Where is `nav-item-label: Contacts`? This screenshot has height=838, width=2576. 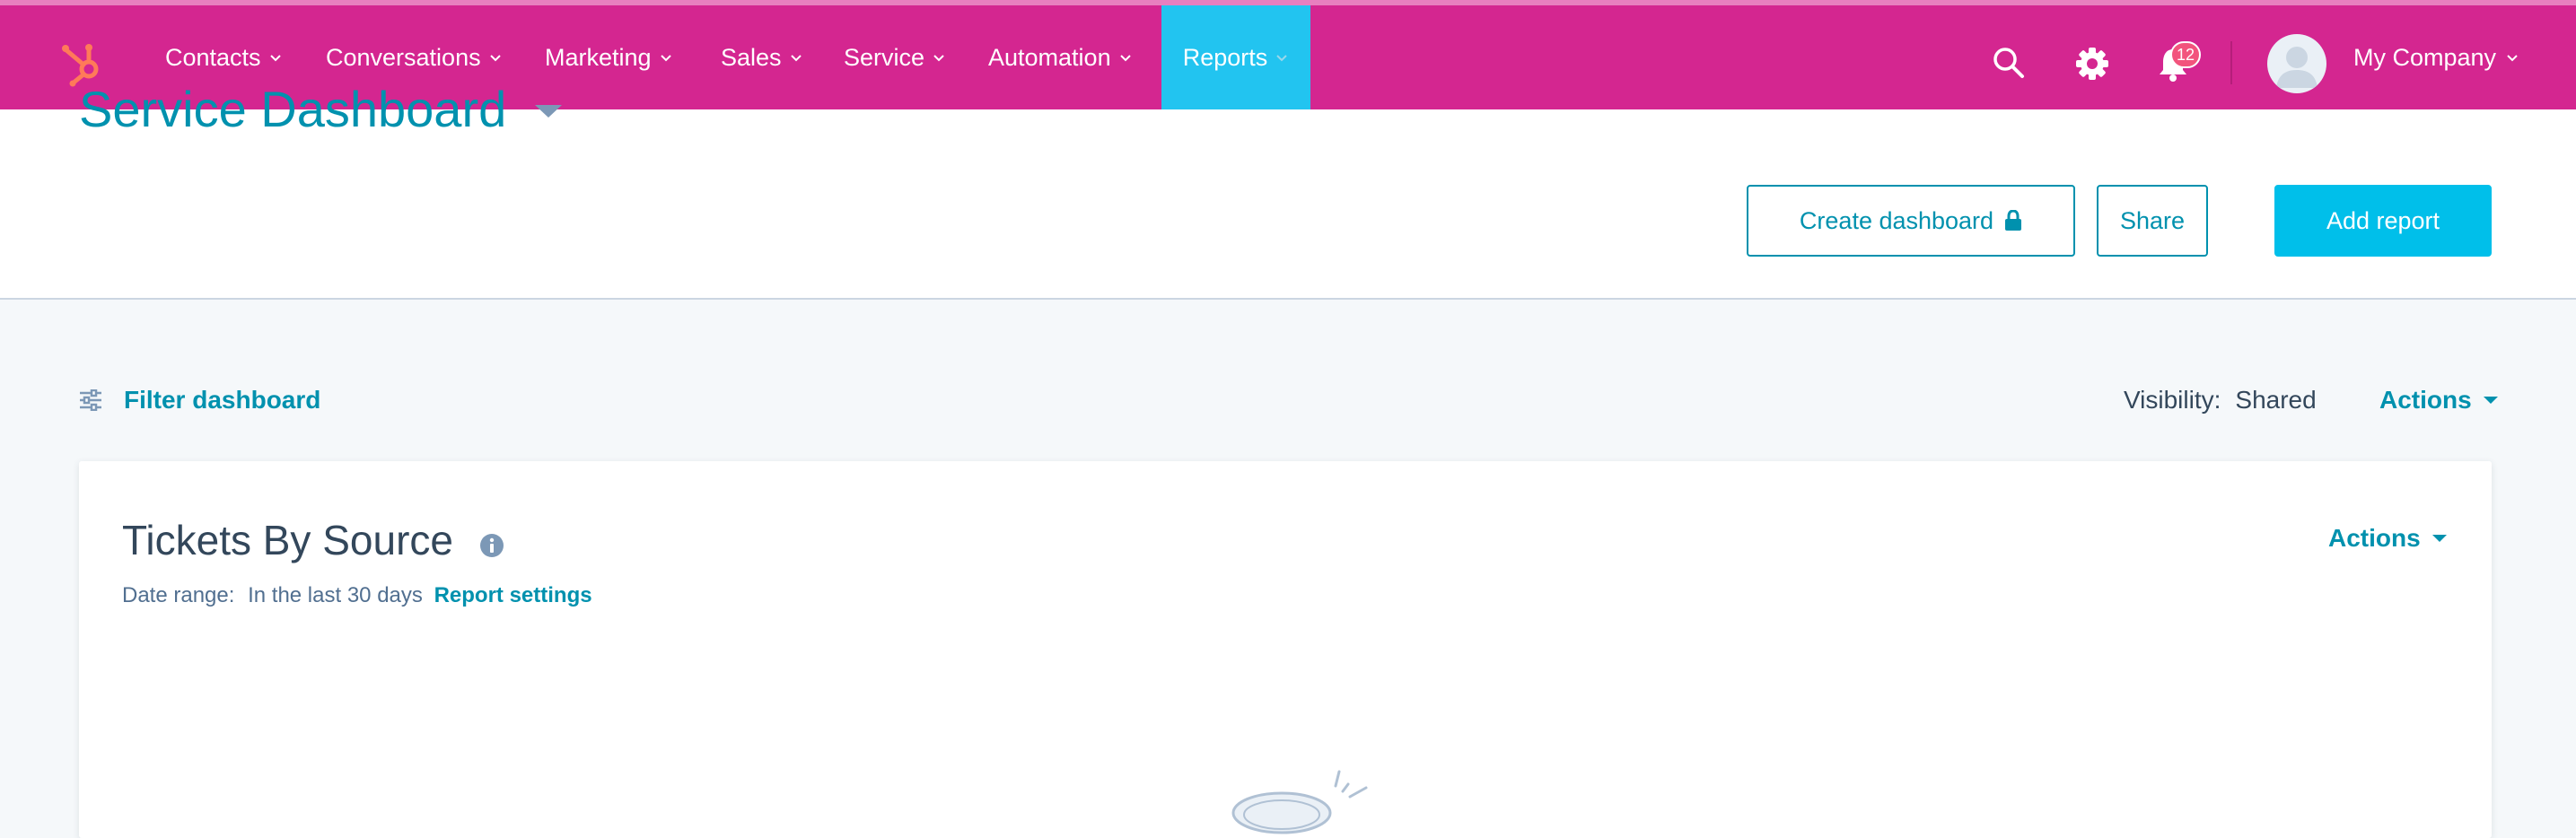 nav-item-label: Contacts is located at coordinates (213, 57).